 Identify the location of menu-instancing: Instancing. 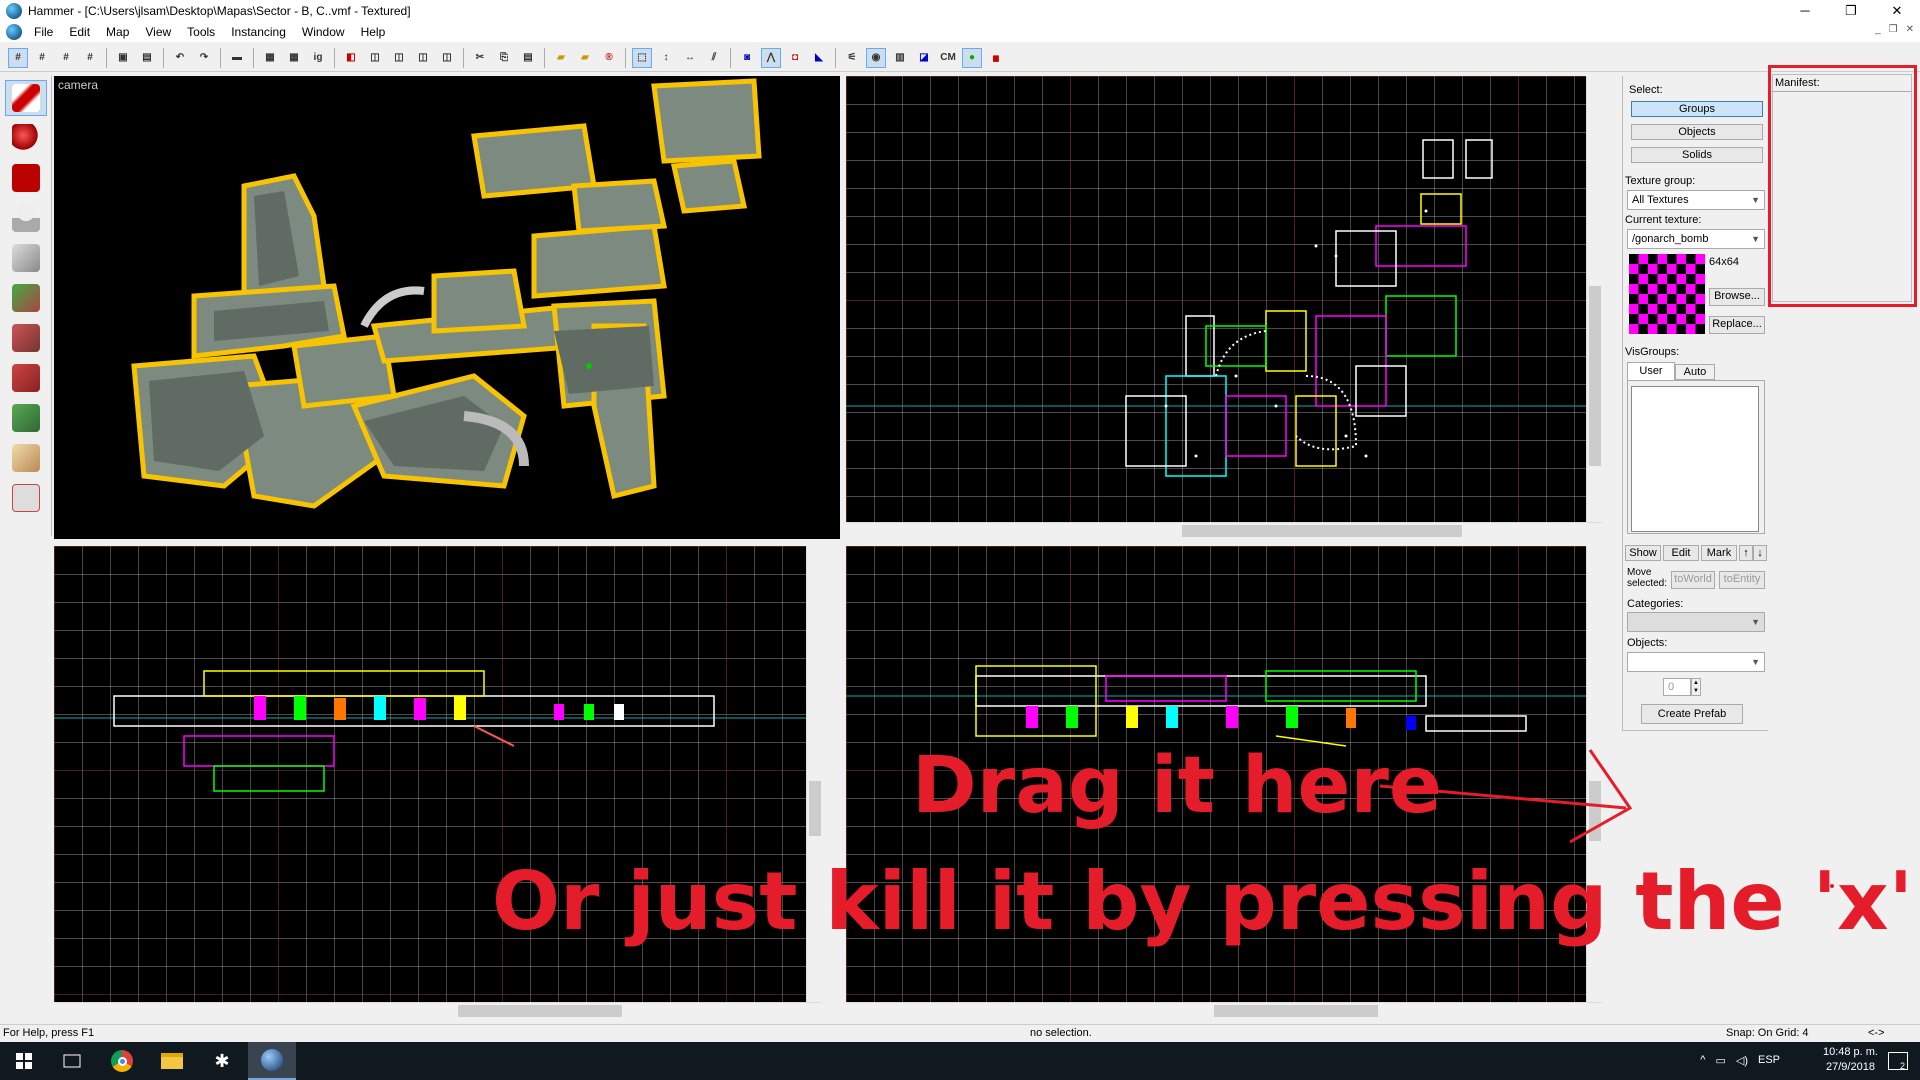
(258, 32).